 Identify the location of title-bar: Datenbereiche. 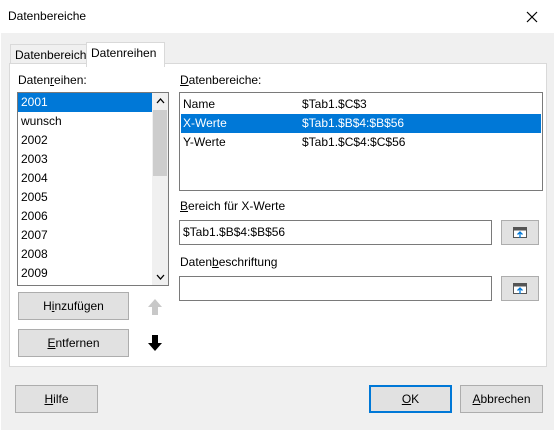
(277, 16).